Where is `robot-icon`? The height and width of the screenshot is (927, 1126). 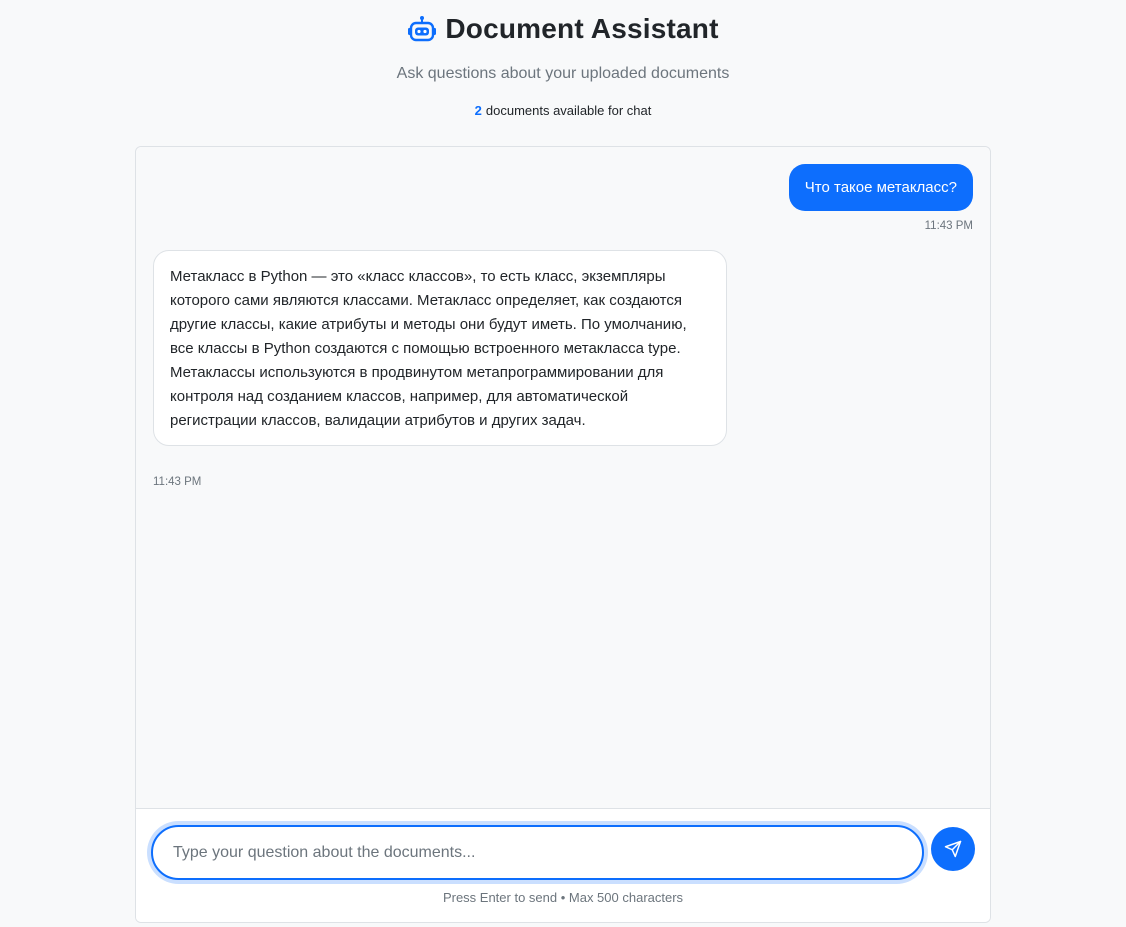
robot-icon is located at coordinates (422, 29).